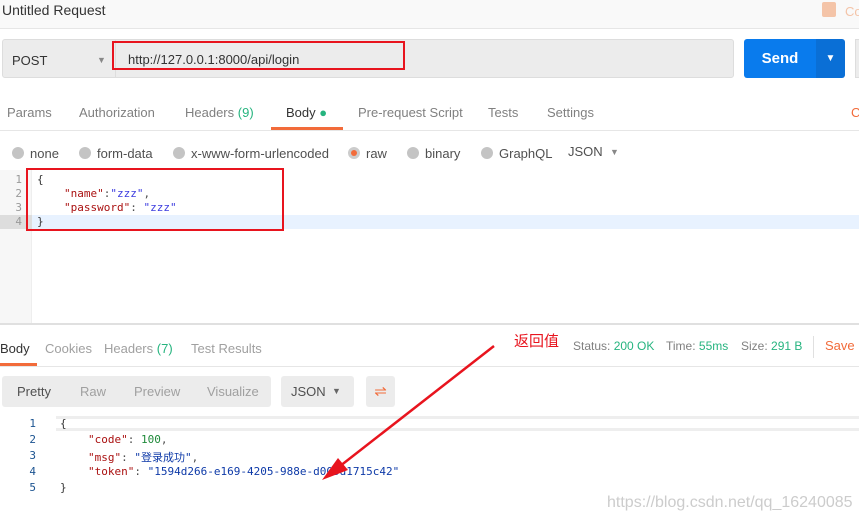  What do you see at coordinates (408, 412) in the screenshot?
I see `annotation-arrow-icon` at bounding box center [408, 412].